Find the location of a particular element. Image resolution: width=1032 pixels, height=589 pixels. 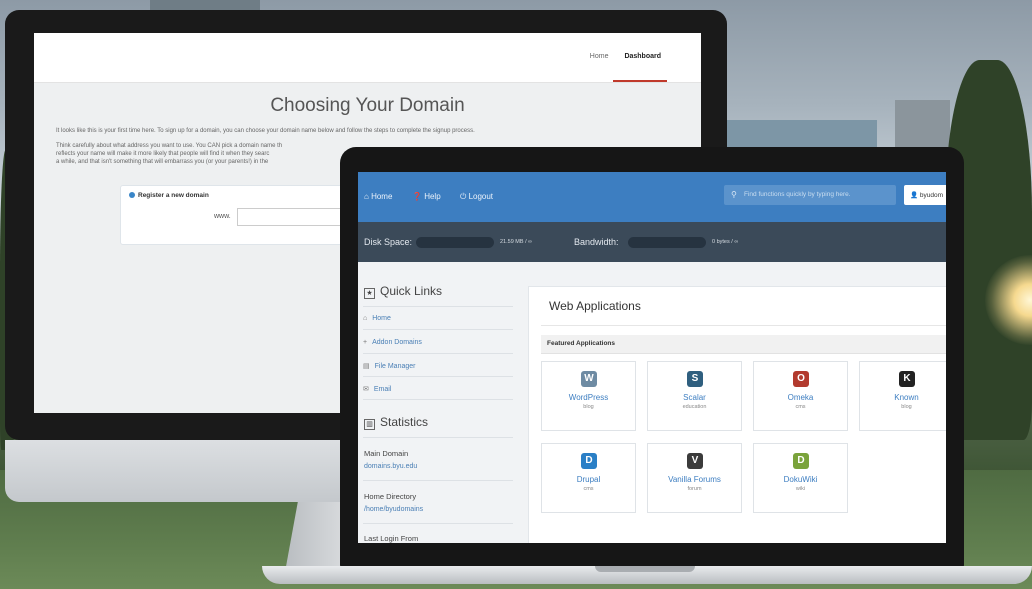

app-name: DokuWiki is located at coordinates (800, 479).